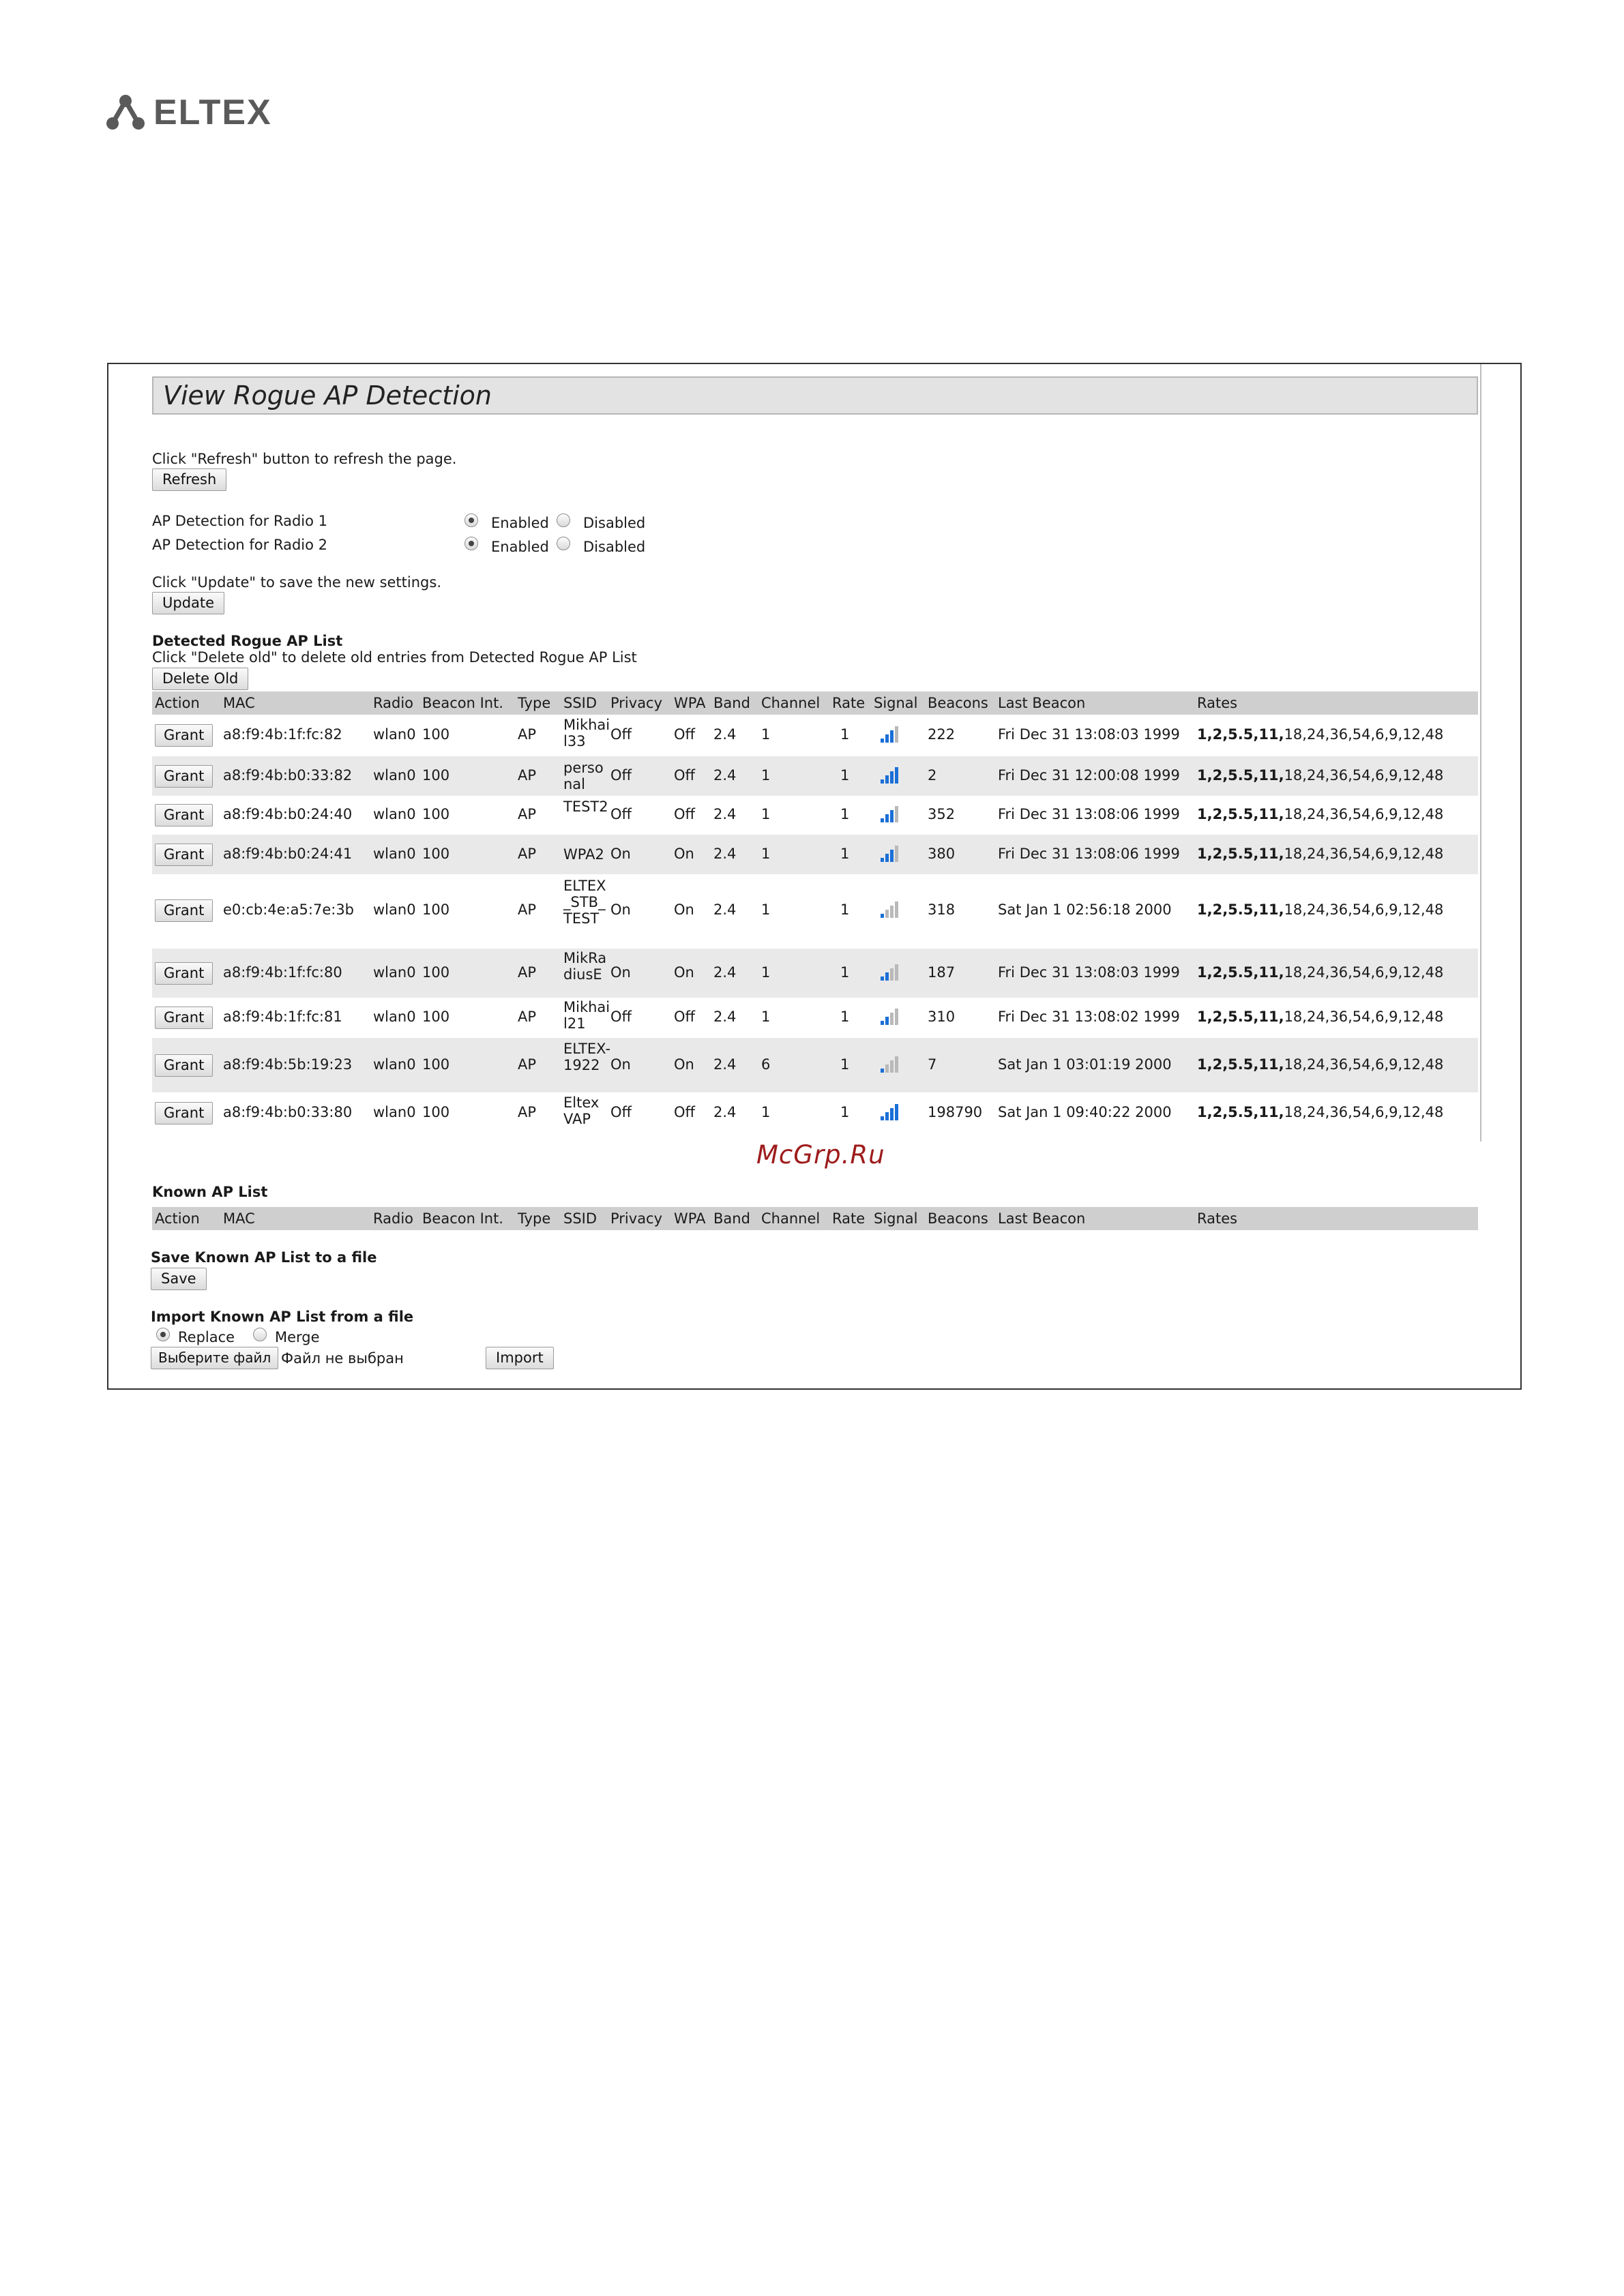  Describe the element at coordinates (200, 679) in the screenshot. I see `delete-old-button: Delete Old` at that location.